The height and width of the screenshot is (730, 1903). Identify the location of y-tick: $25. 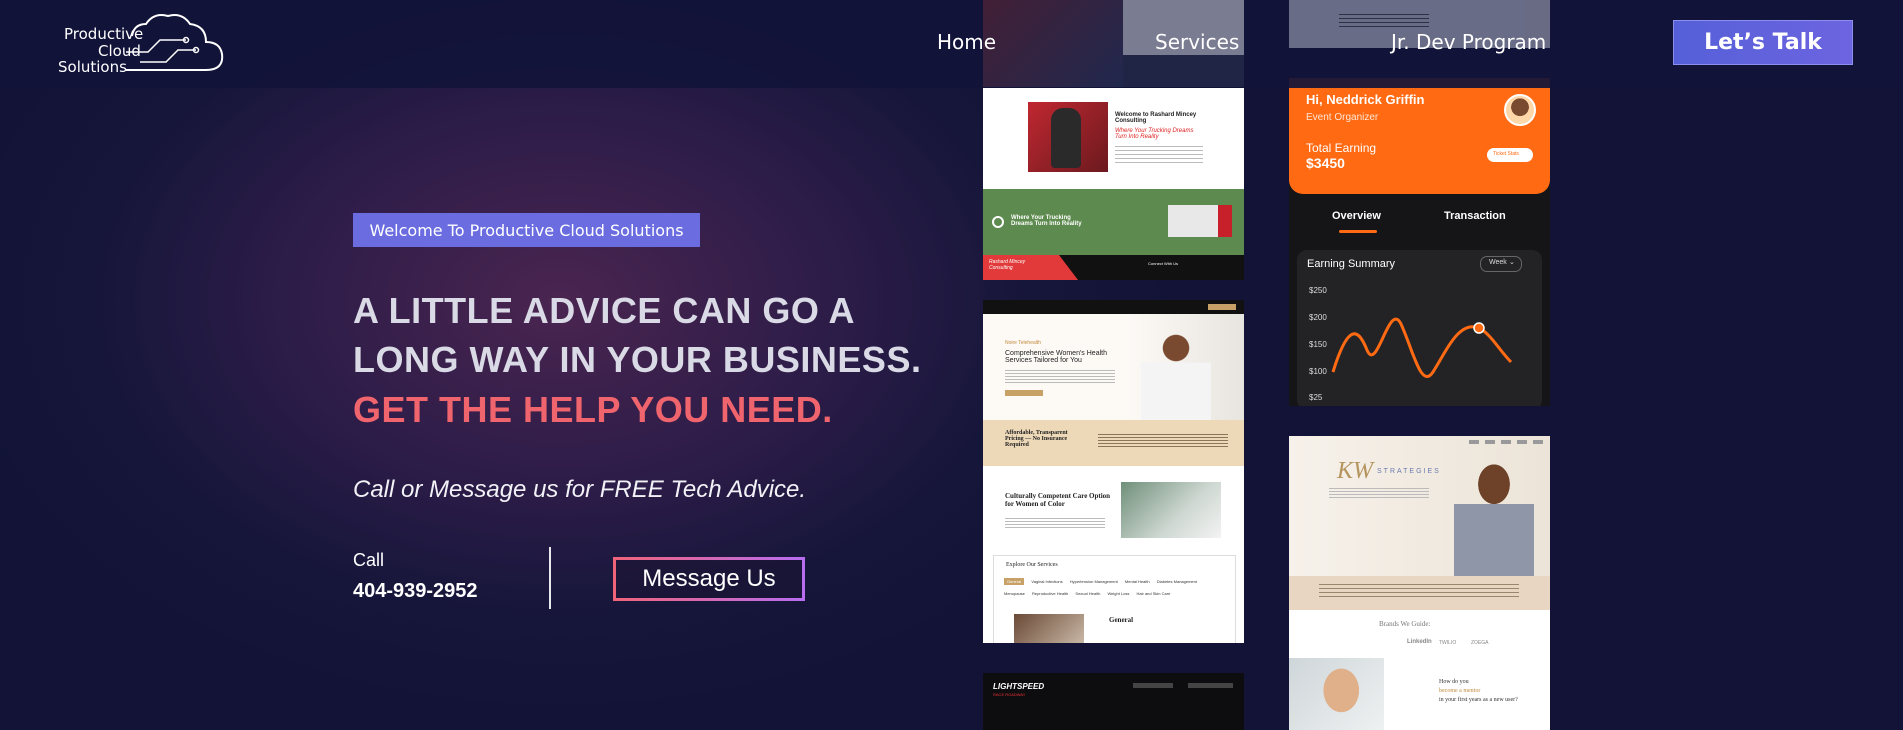
(1316, 397).